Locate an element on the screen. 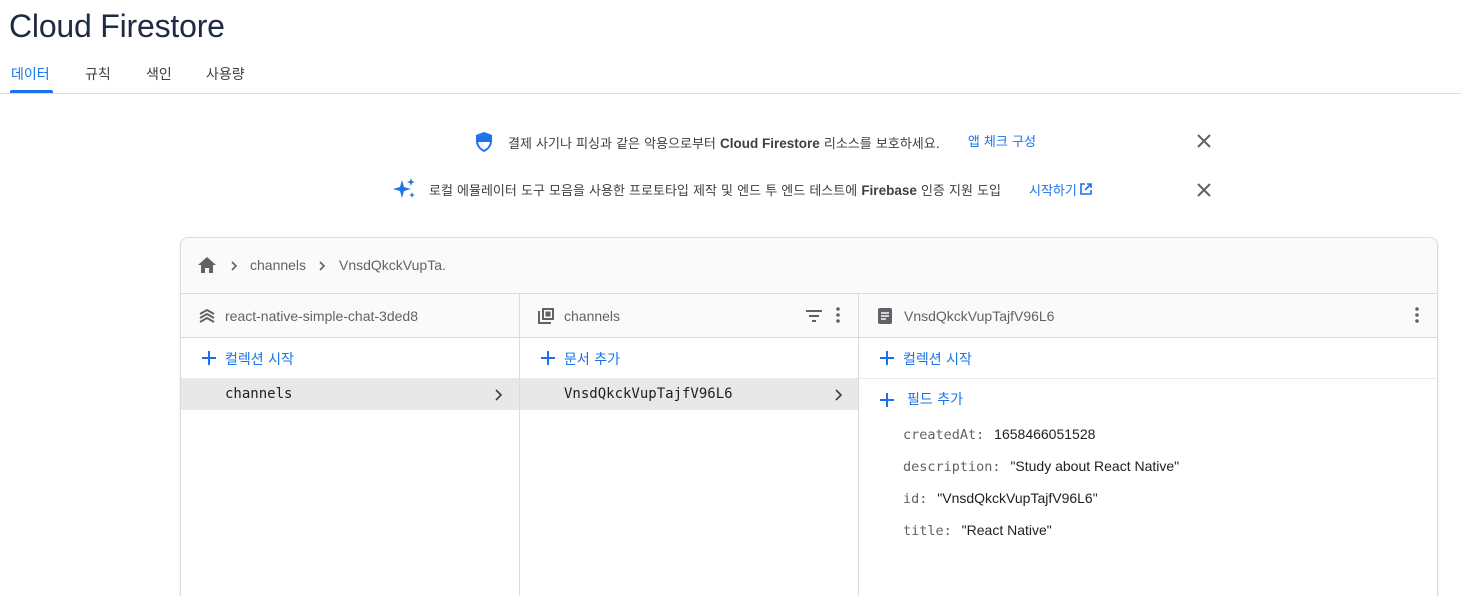  tab-bar: 데이터 규칙 색인 사용량 is located at coordinates (730, 77).